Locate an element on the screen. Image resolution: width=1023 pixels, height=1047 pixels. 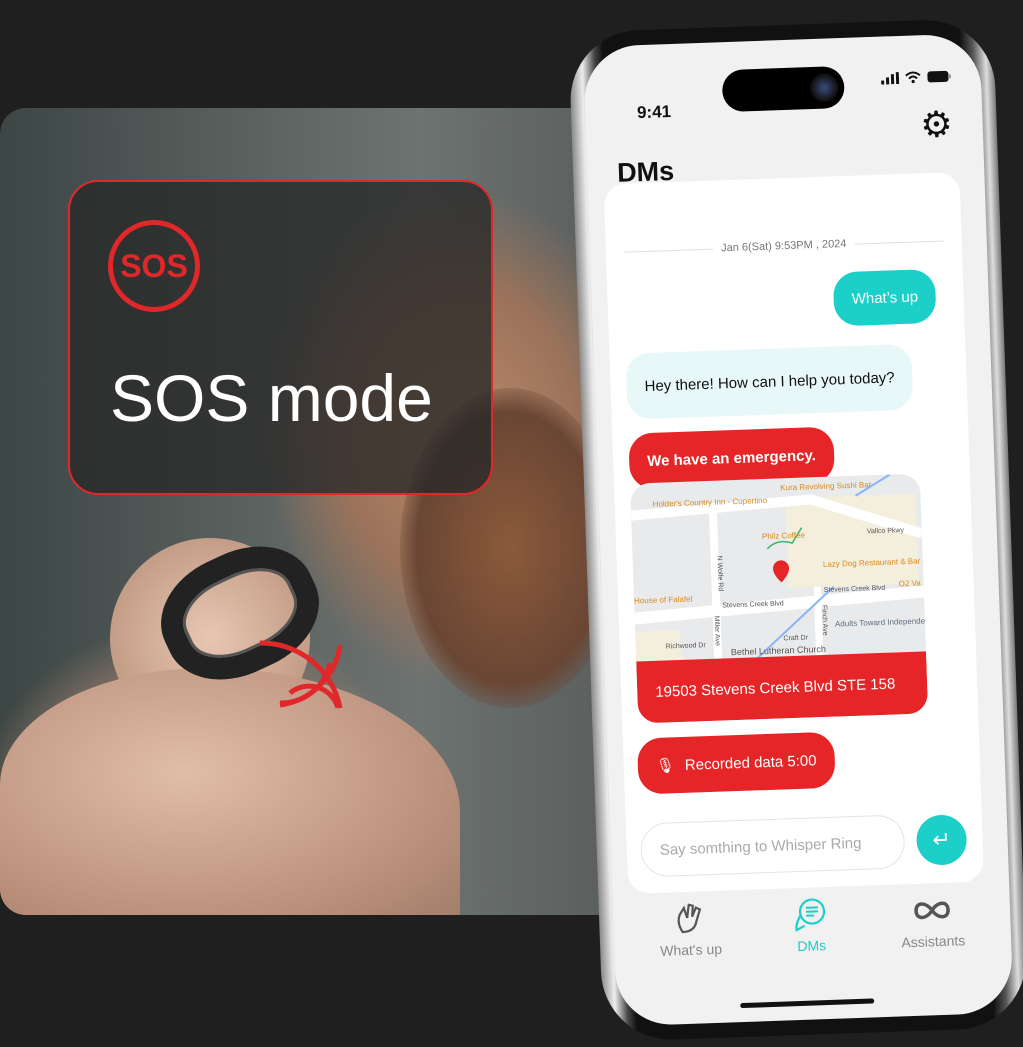
recorded-data-bubble: 🎙 Recorded data 5:00 is located at coordinates (736, 763).